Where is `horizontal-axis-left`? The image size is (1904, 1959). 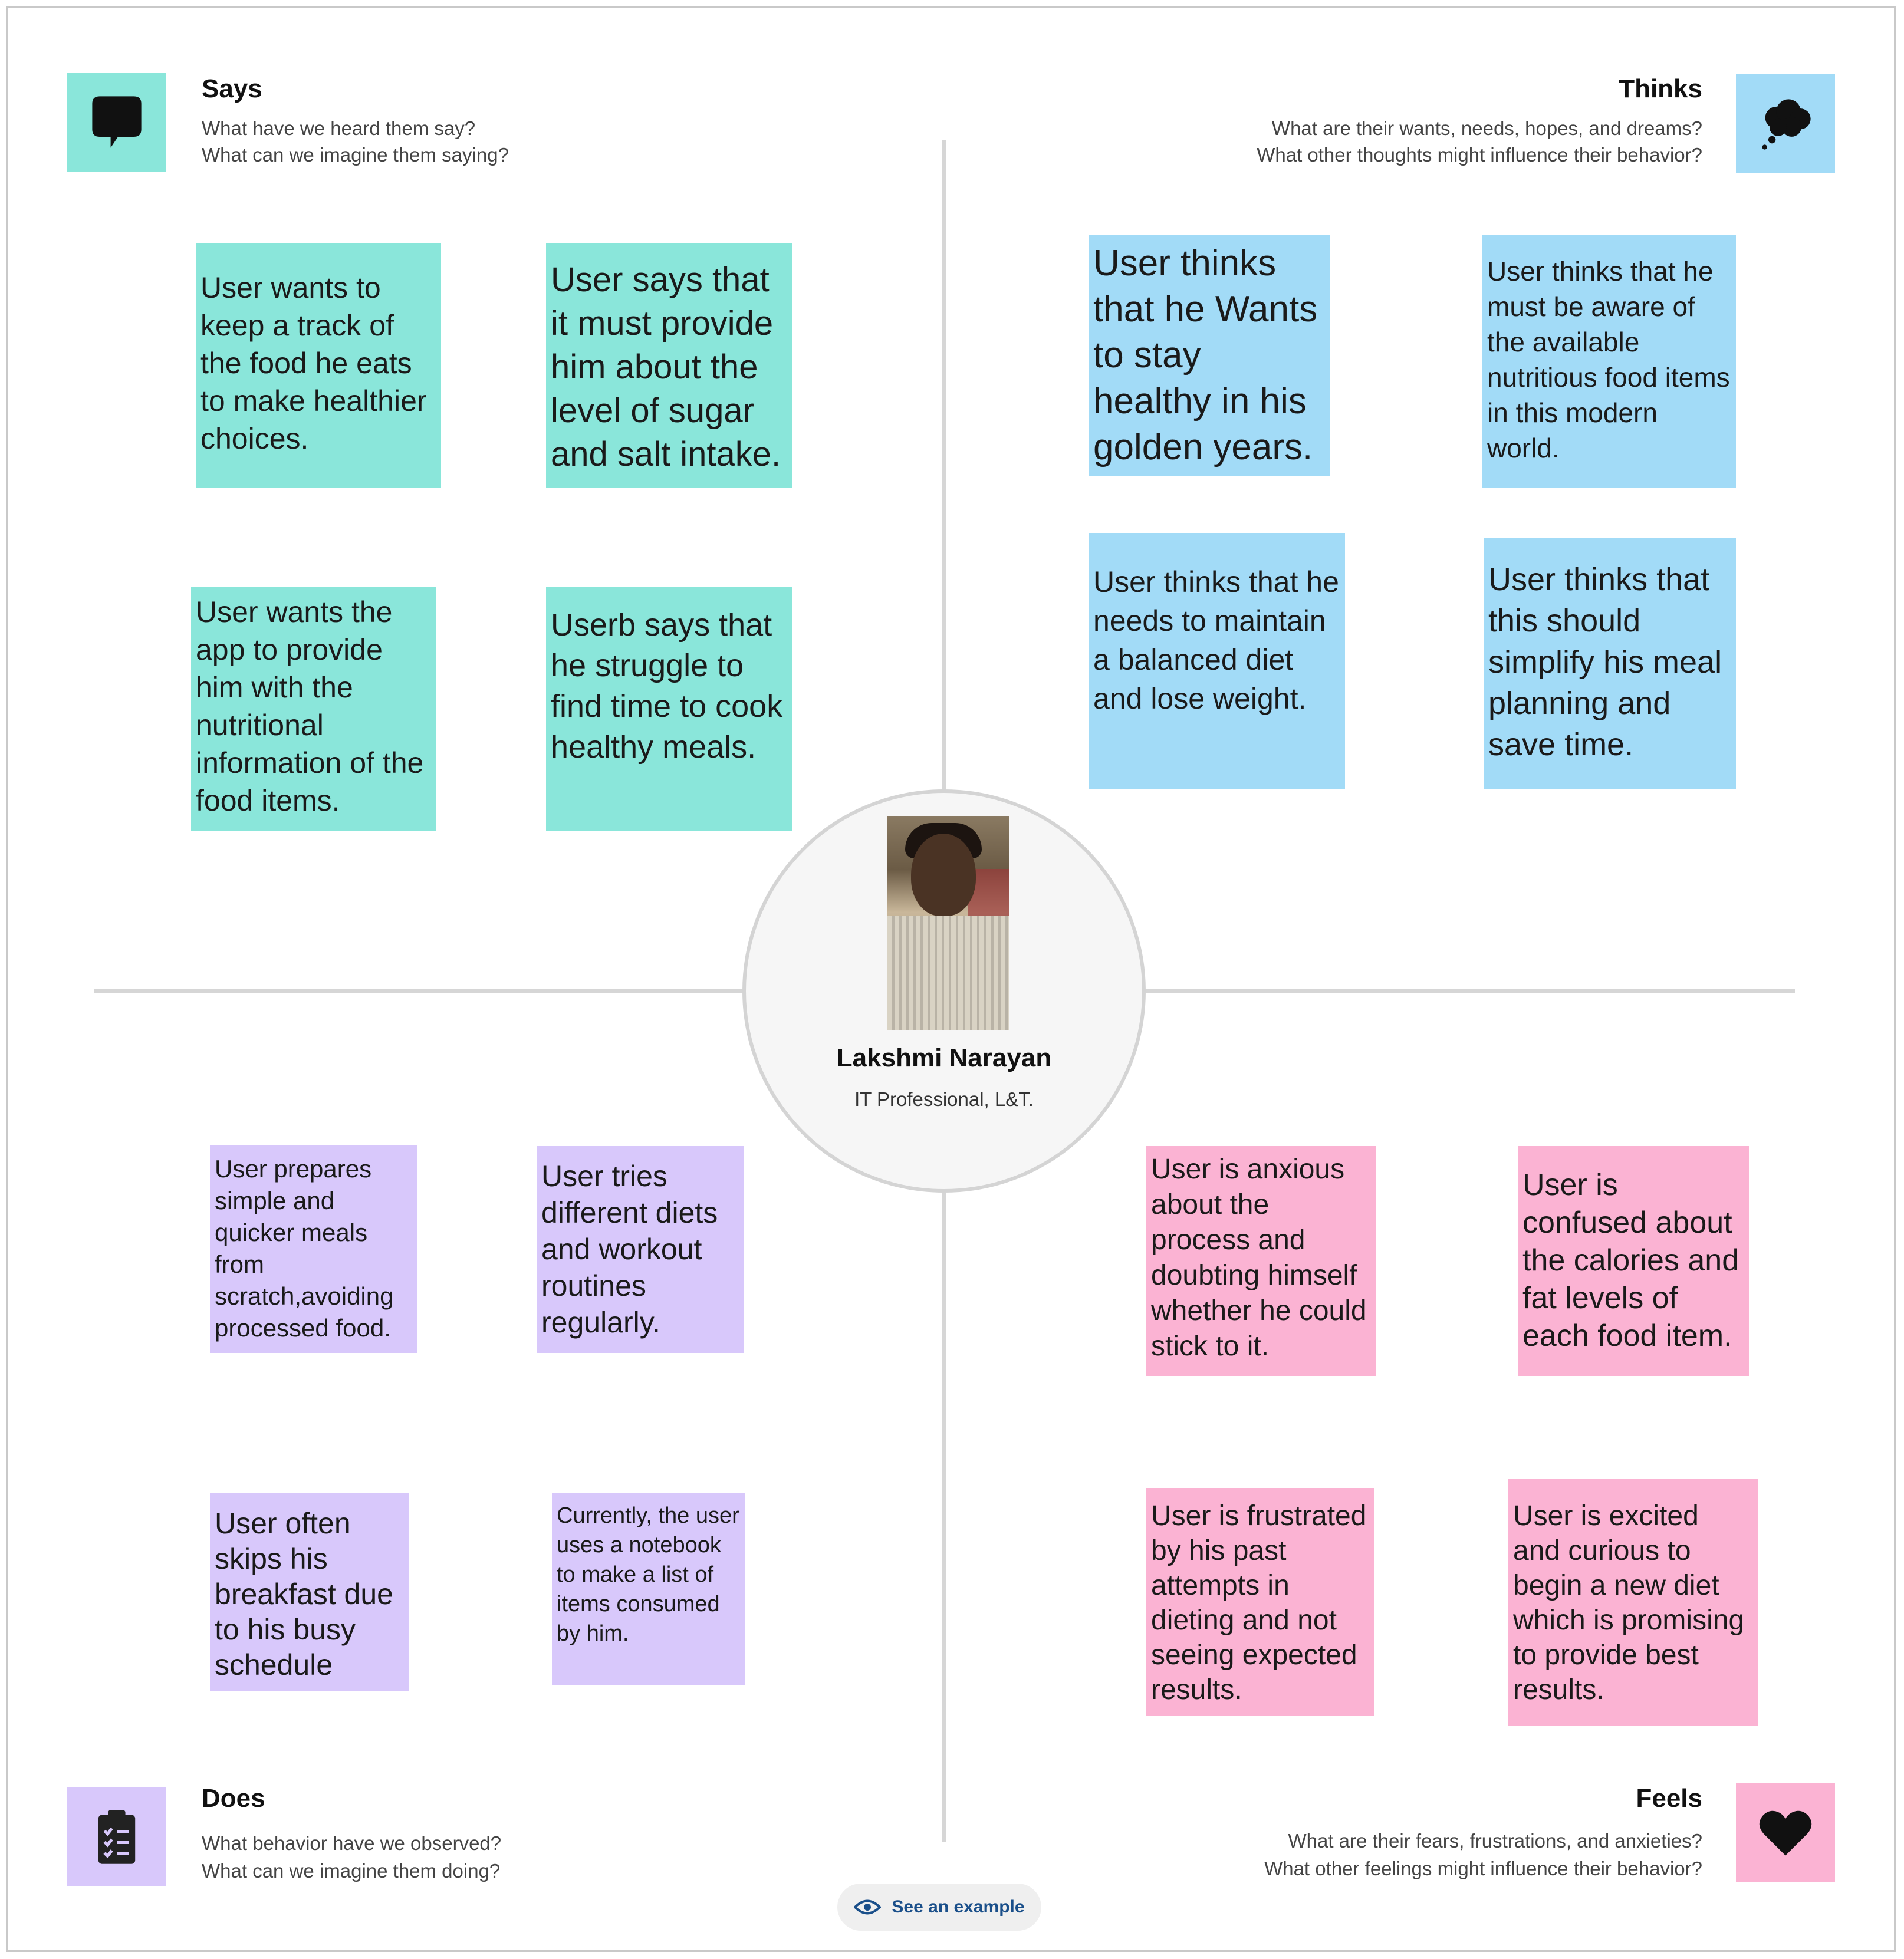 horizontal-axis-left is located at coordinates (419, 991).